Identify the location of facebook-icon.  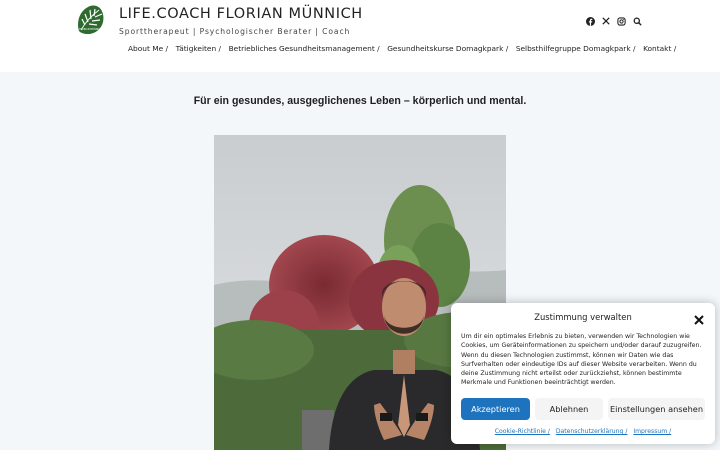
(590, 21).